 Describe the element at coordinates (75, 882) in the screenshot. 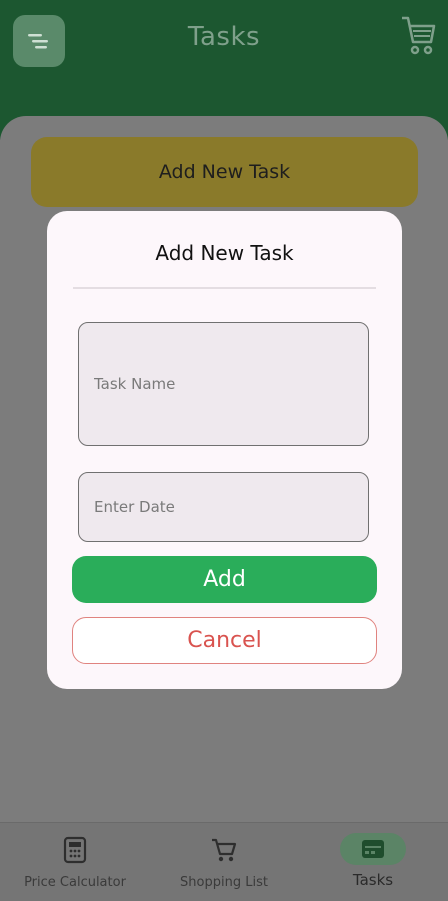

I see `nav-label-price-calculator: Price Calculator` at that location.